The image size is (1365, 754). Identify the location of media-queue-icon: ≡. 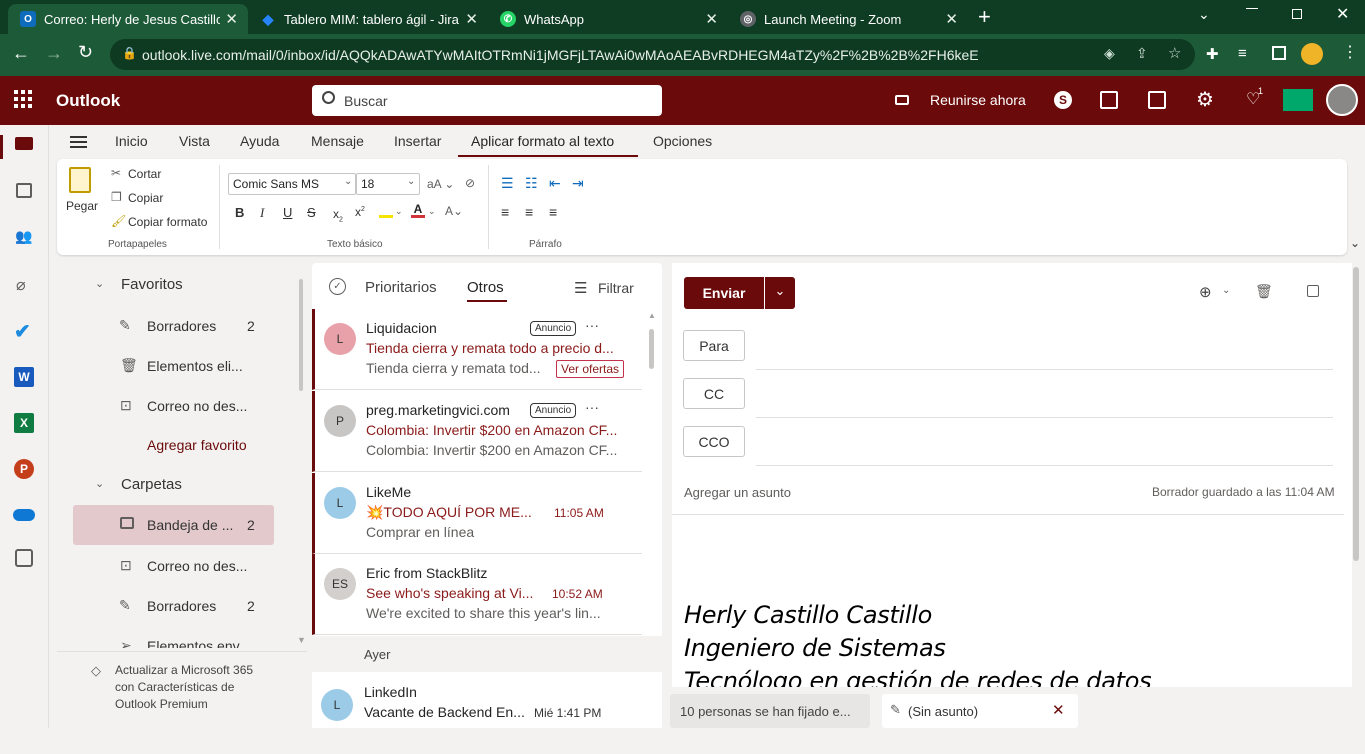
(1242, 53).